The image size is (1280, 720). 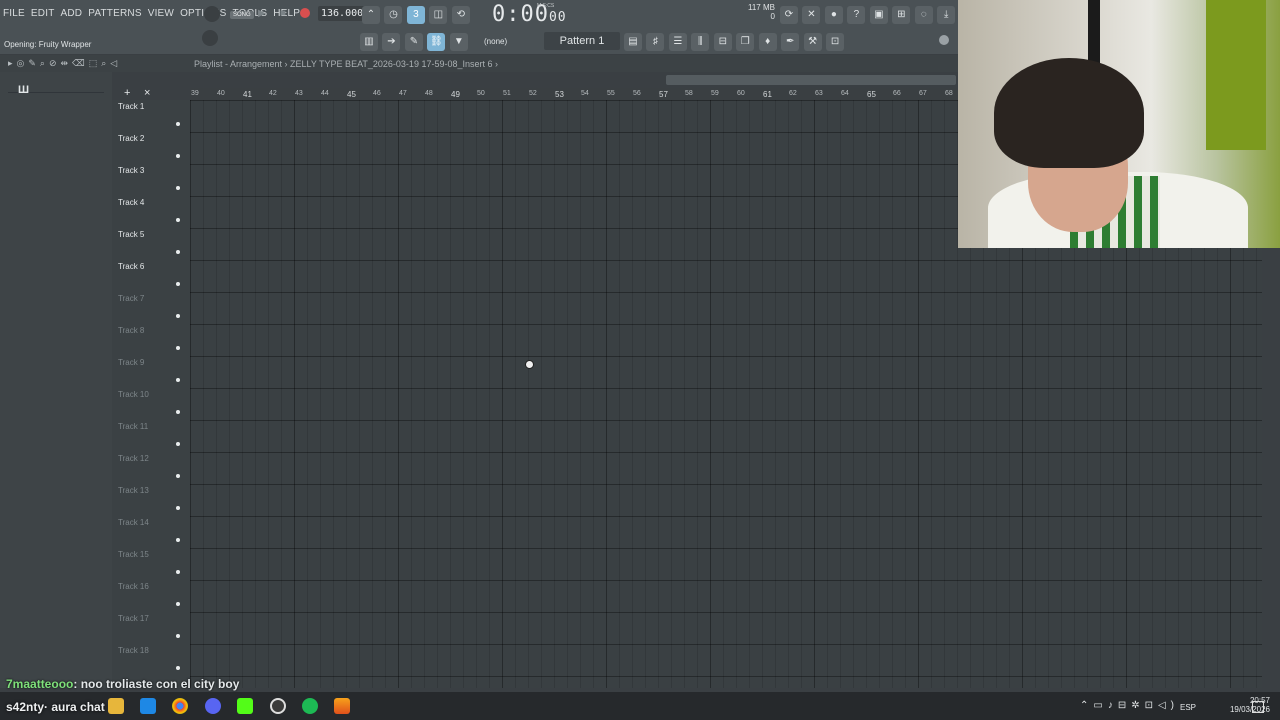 I want to click on track-header: Track 18, so click(x=153, y=660).